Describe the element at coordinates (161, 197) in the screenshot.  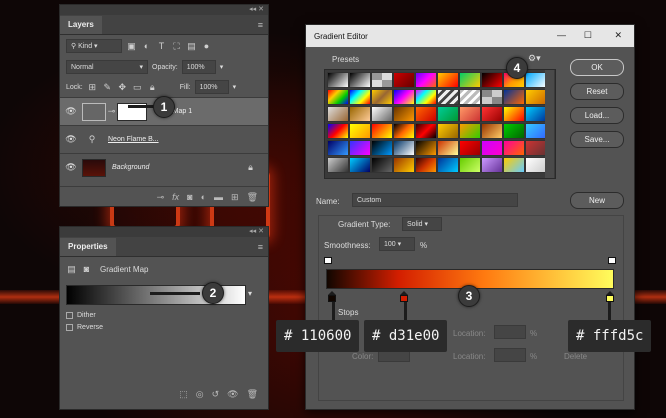
I see `link-layers-icon: ⊸` at that location.